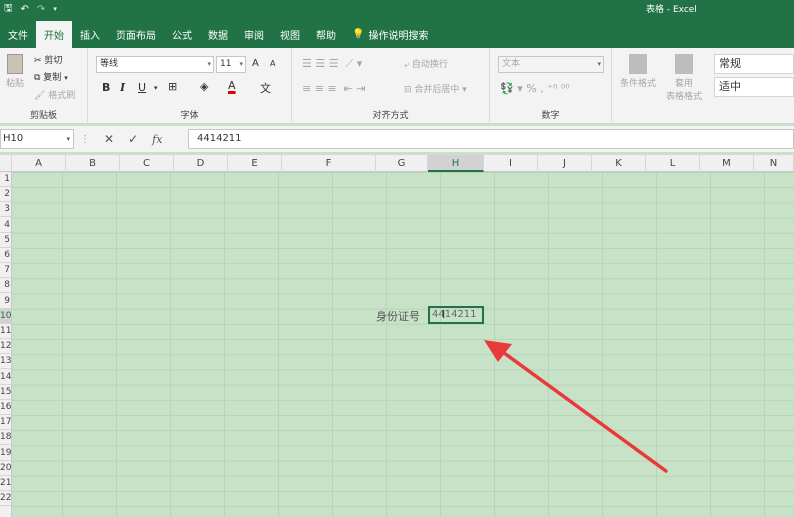 This screenshot has width=794, height=517. What do you see at coordinates (583, 410) in the screenshot?
I see `arrow-shaft` at bounding box center [583, 410].